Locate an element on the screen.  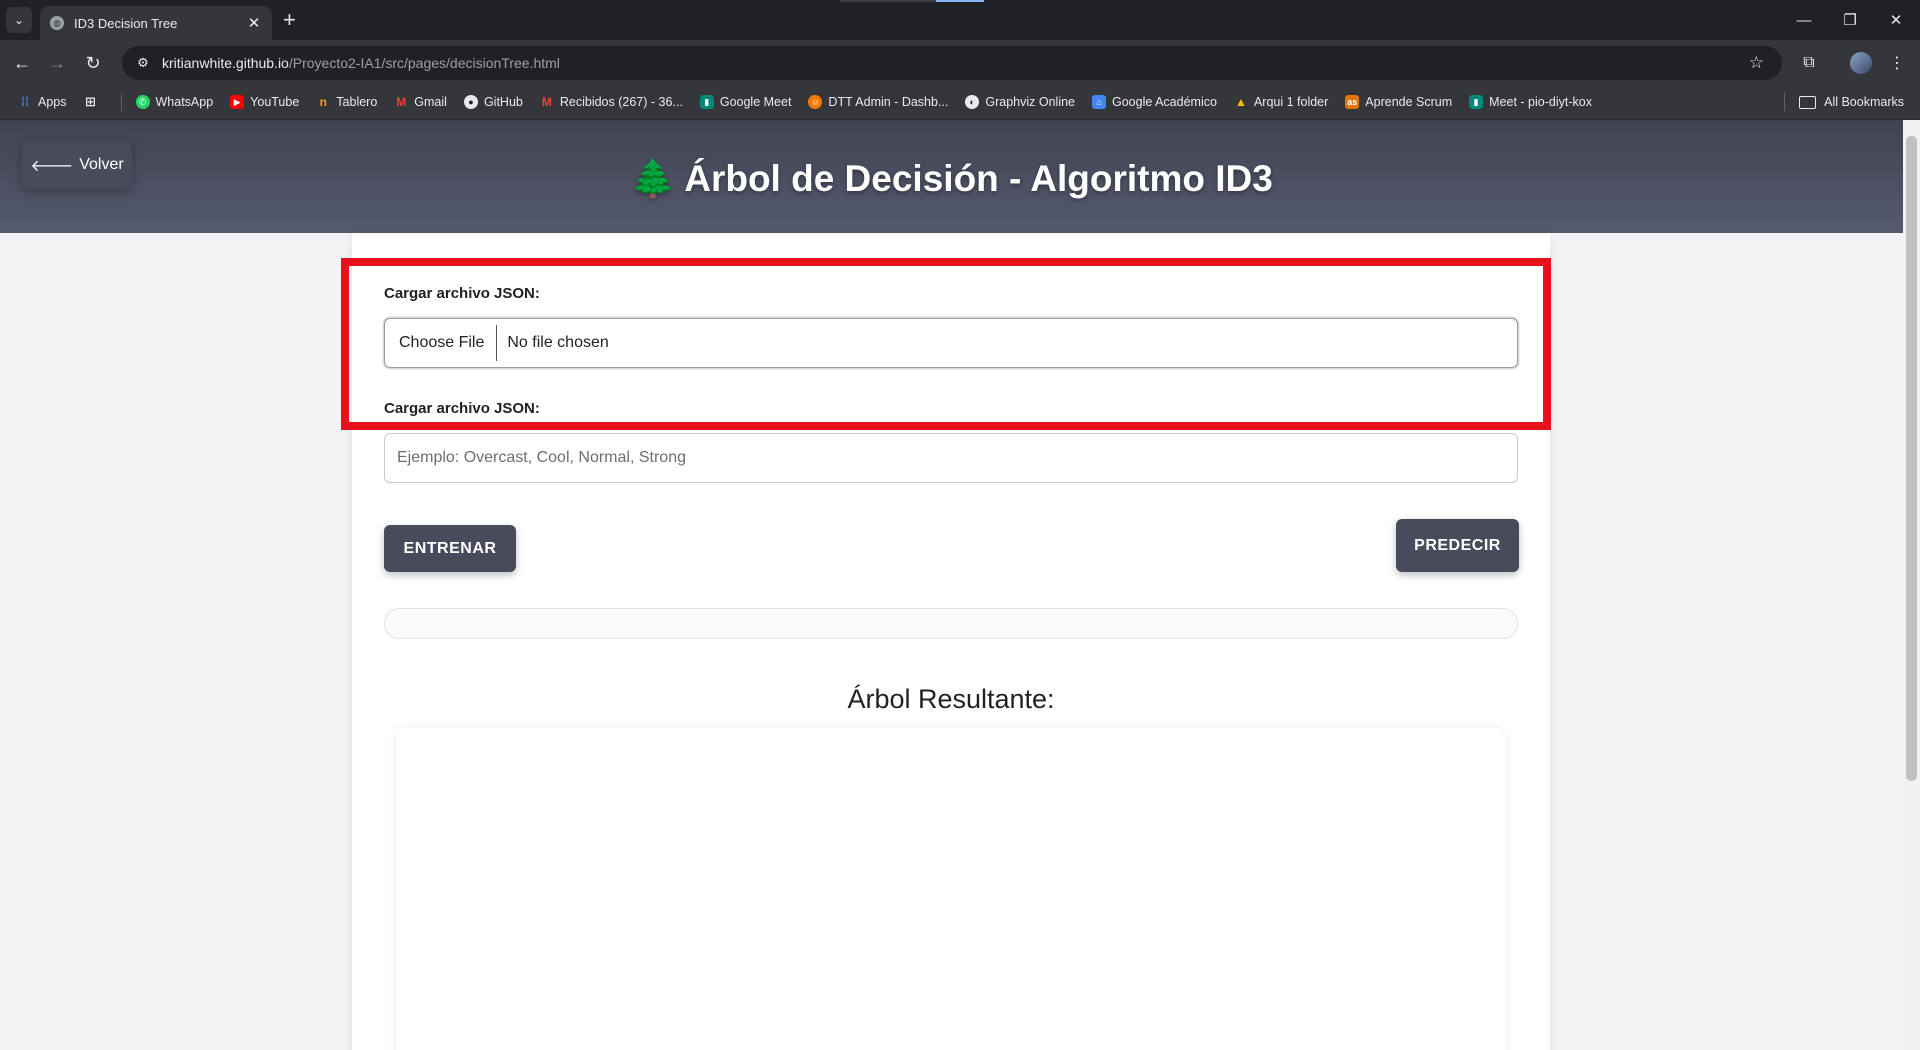
apps-grid-icon: ⁞⁞ is located at coordinates (25, 102).